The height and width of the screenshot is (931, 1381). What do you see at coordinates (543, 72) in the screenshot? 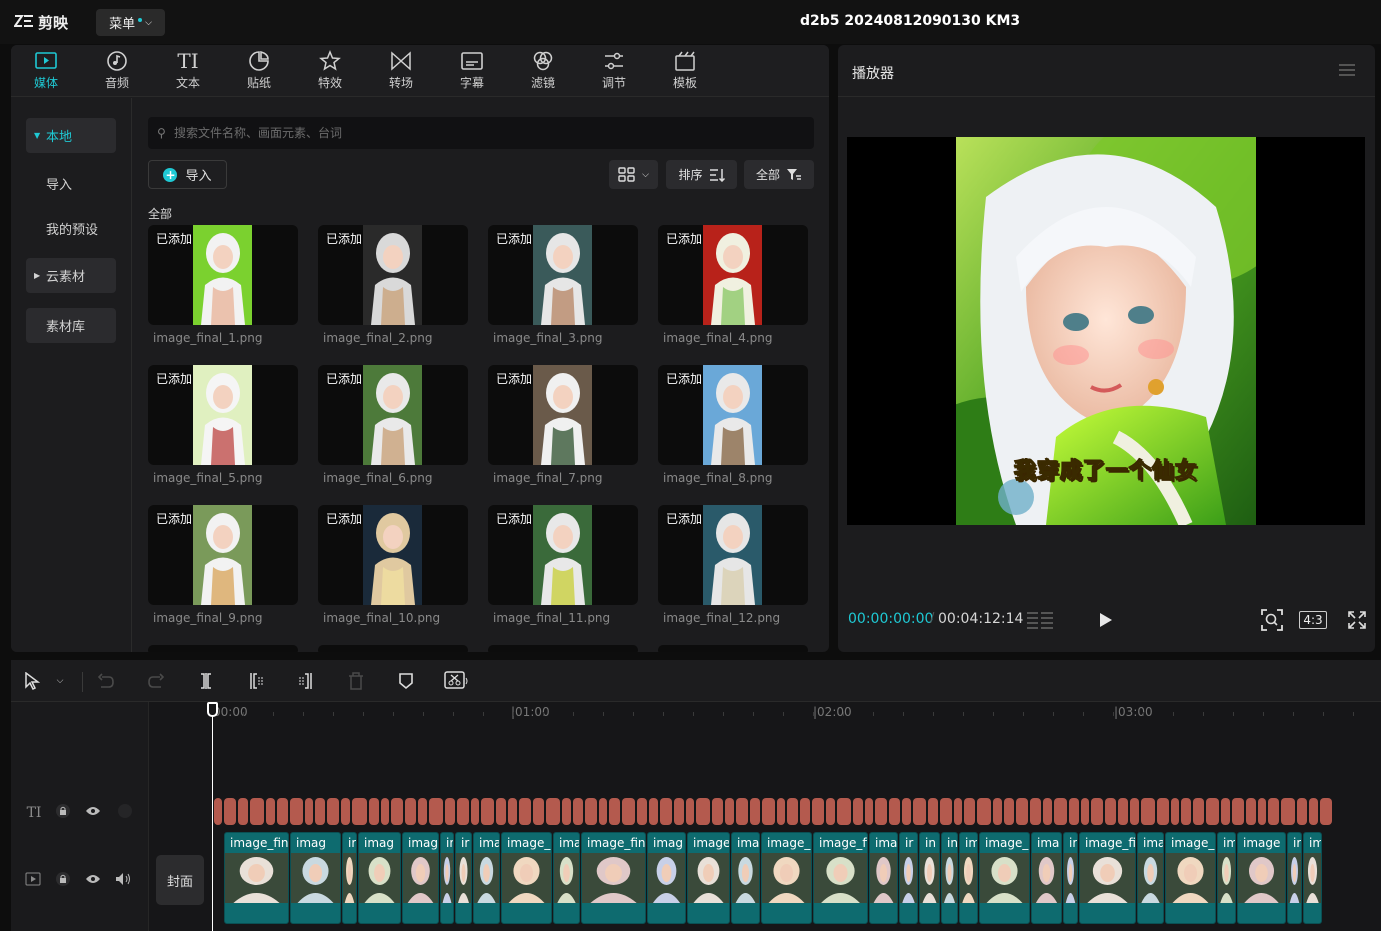
I see `tab-filter: 滤镜` at bounding box center [543, 72].